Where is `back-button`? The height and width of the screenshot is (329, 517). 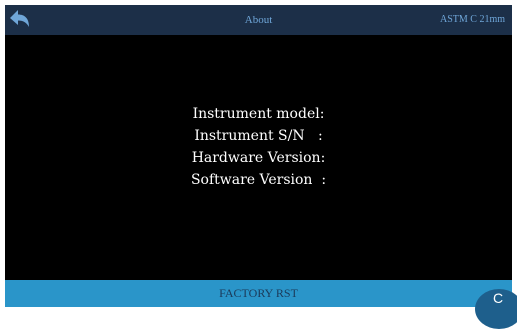
back-button is located at coordinates (20, 20).